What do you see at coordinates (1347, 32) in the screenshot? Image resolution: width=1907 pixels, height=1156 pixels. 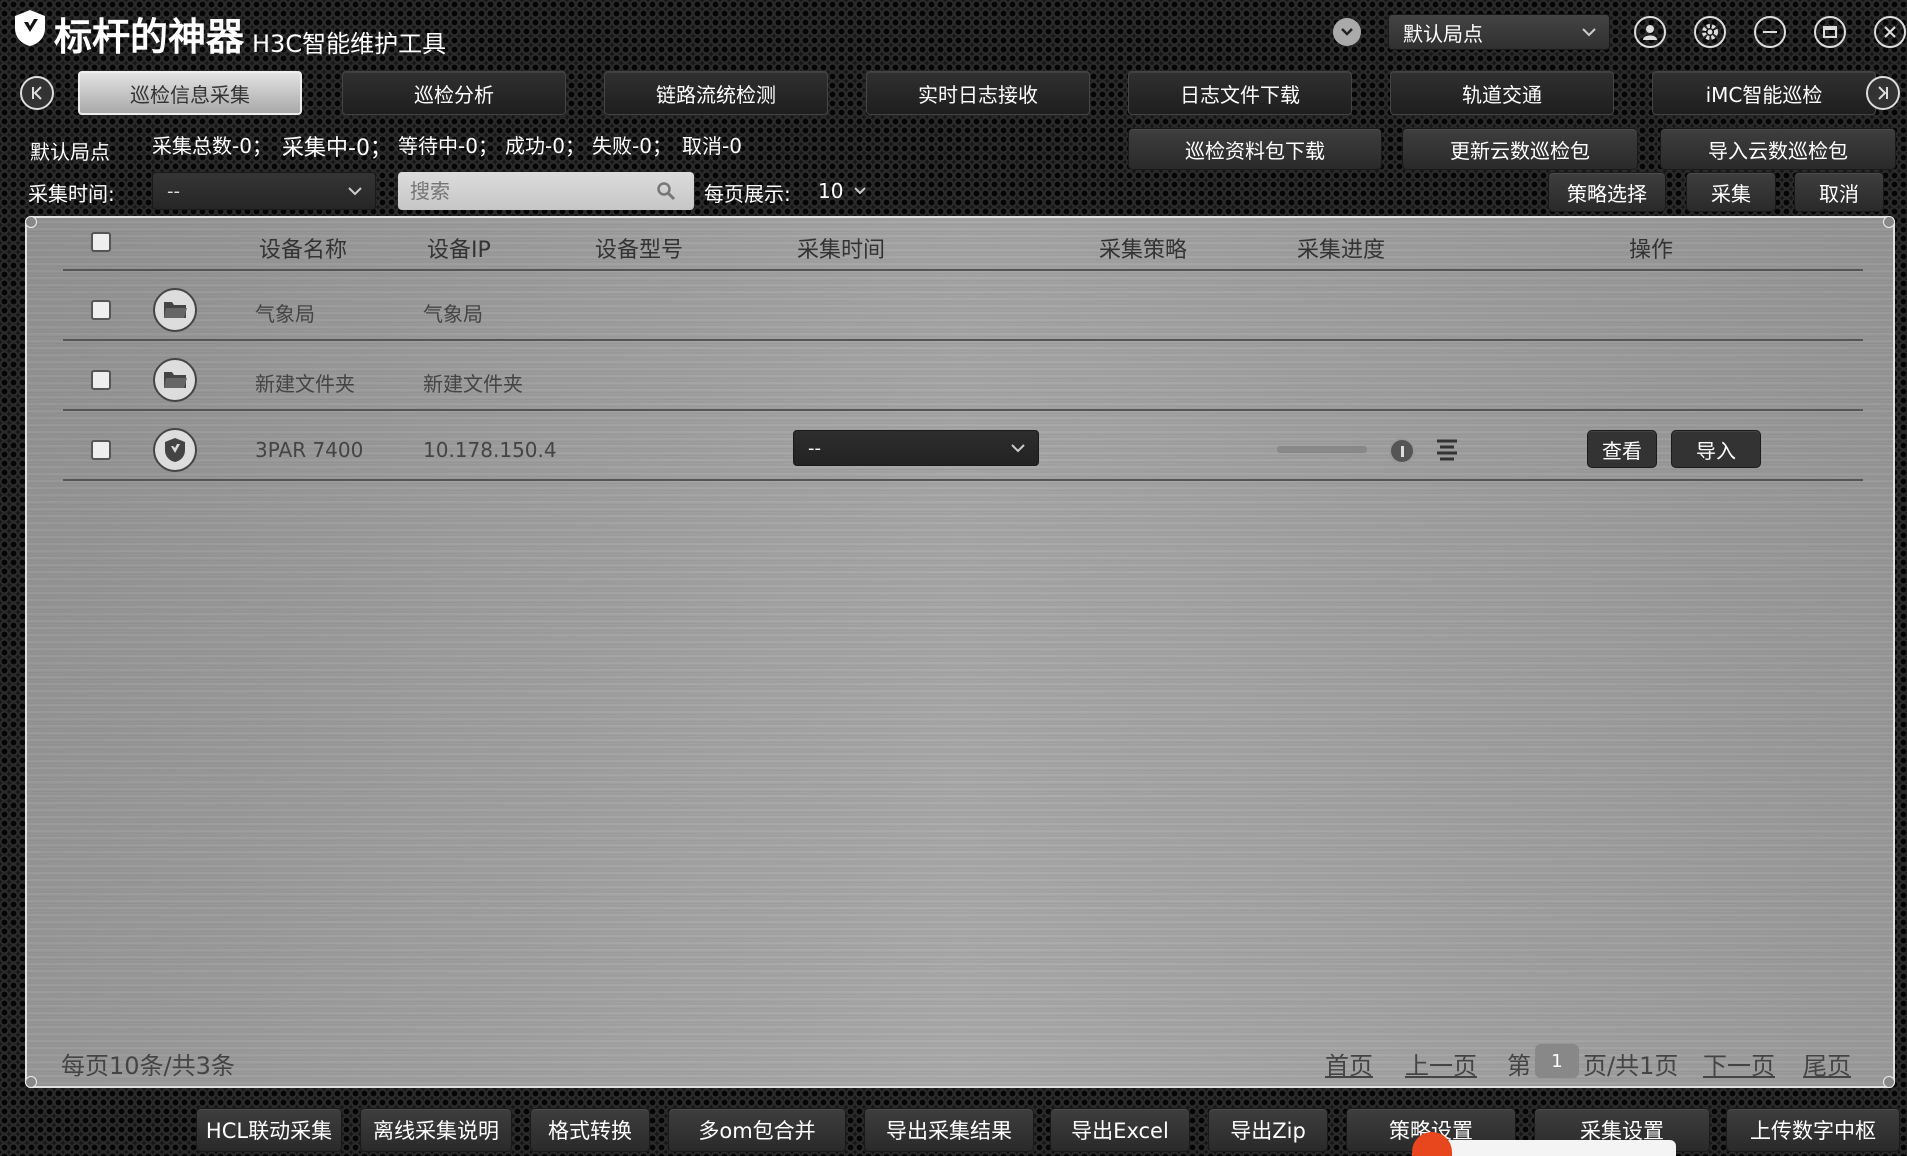 I see `collapse-chevron-icon` at bounding box center [1347, 32].